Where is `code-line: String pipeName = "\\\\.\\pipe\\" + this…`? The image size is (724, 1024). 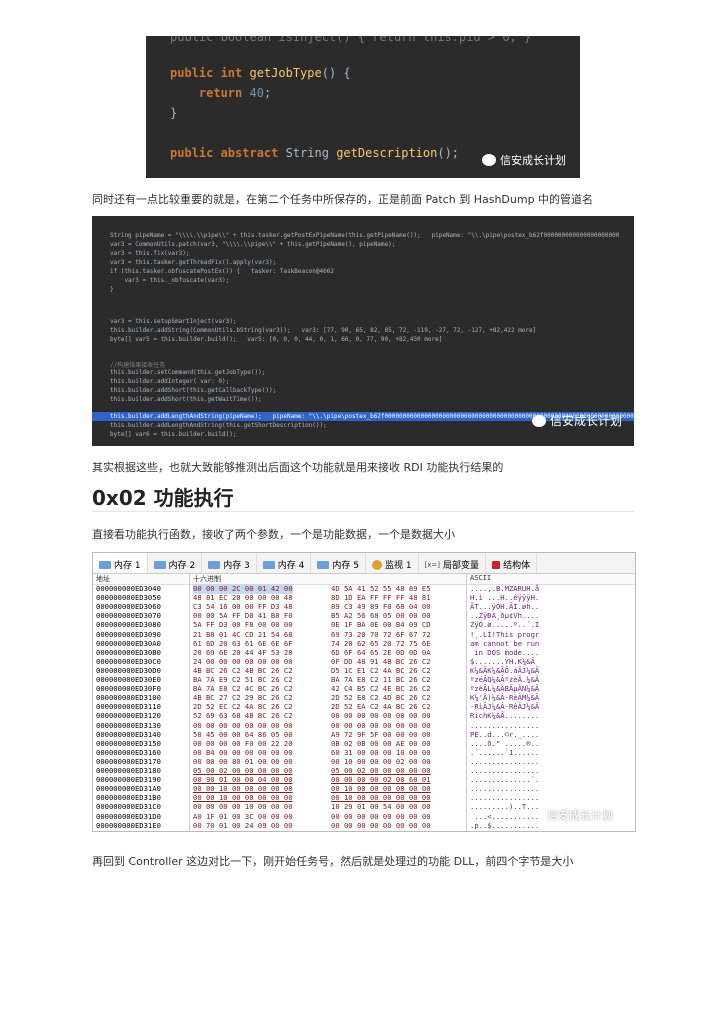 code-line: String pipeName = "\\\\.\\pipe\\" + this… is located at coordinates (365, 235).